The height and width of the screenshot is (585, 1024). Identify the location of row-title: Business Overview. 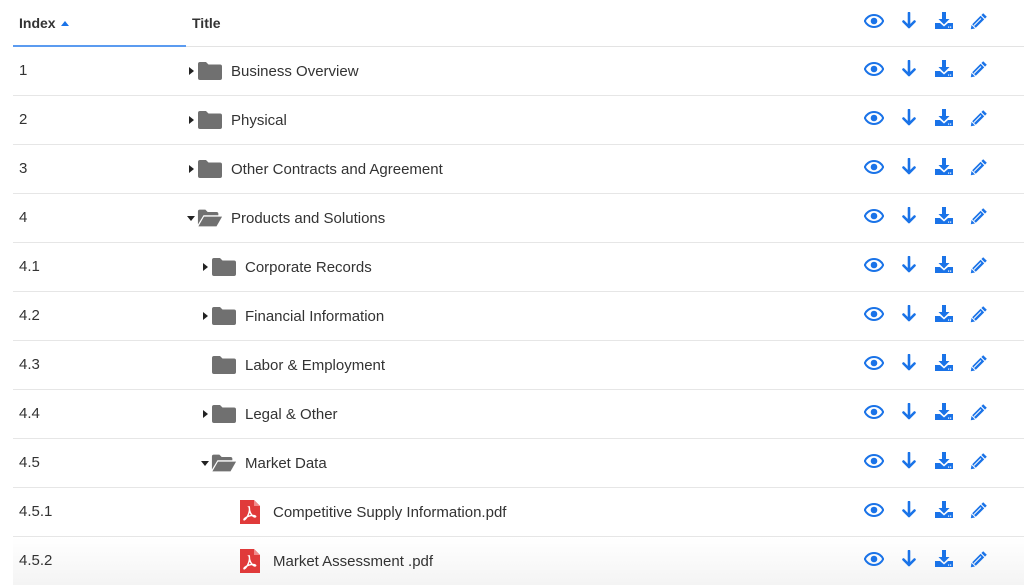
(295, 71).